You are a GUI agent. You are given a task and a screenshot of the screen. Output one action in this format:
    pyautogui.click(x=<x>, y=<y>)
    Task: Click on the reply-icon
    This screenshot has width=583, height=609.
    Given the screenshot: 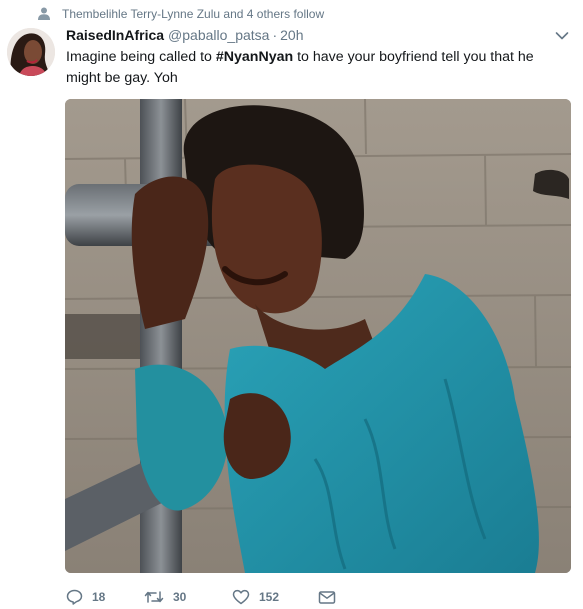 What is the action you would take?
    pyautogui.click(x=74, y=597)
    